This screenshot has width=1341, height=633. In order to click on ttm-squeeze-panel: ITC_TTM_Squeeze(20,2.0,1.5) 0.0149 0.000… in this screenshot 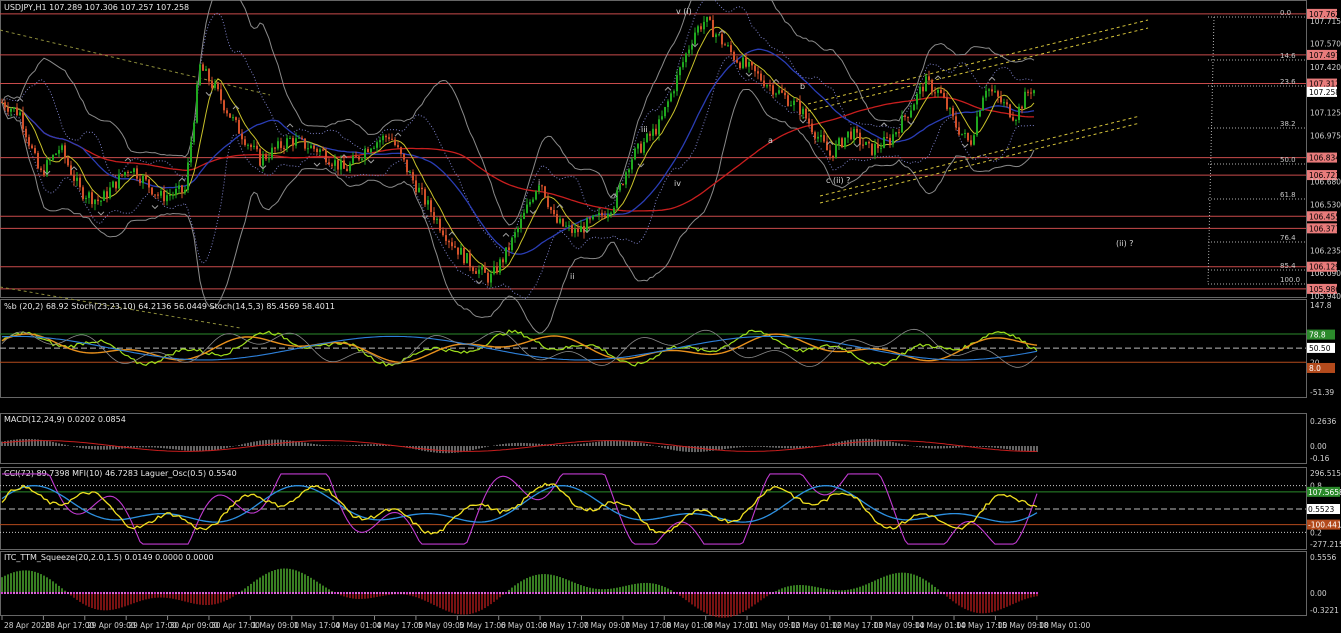, I will do `click(669, 585)`.